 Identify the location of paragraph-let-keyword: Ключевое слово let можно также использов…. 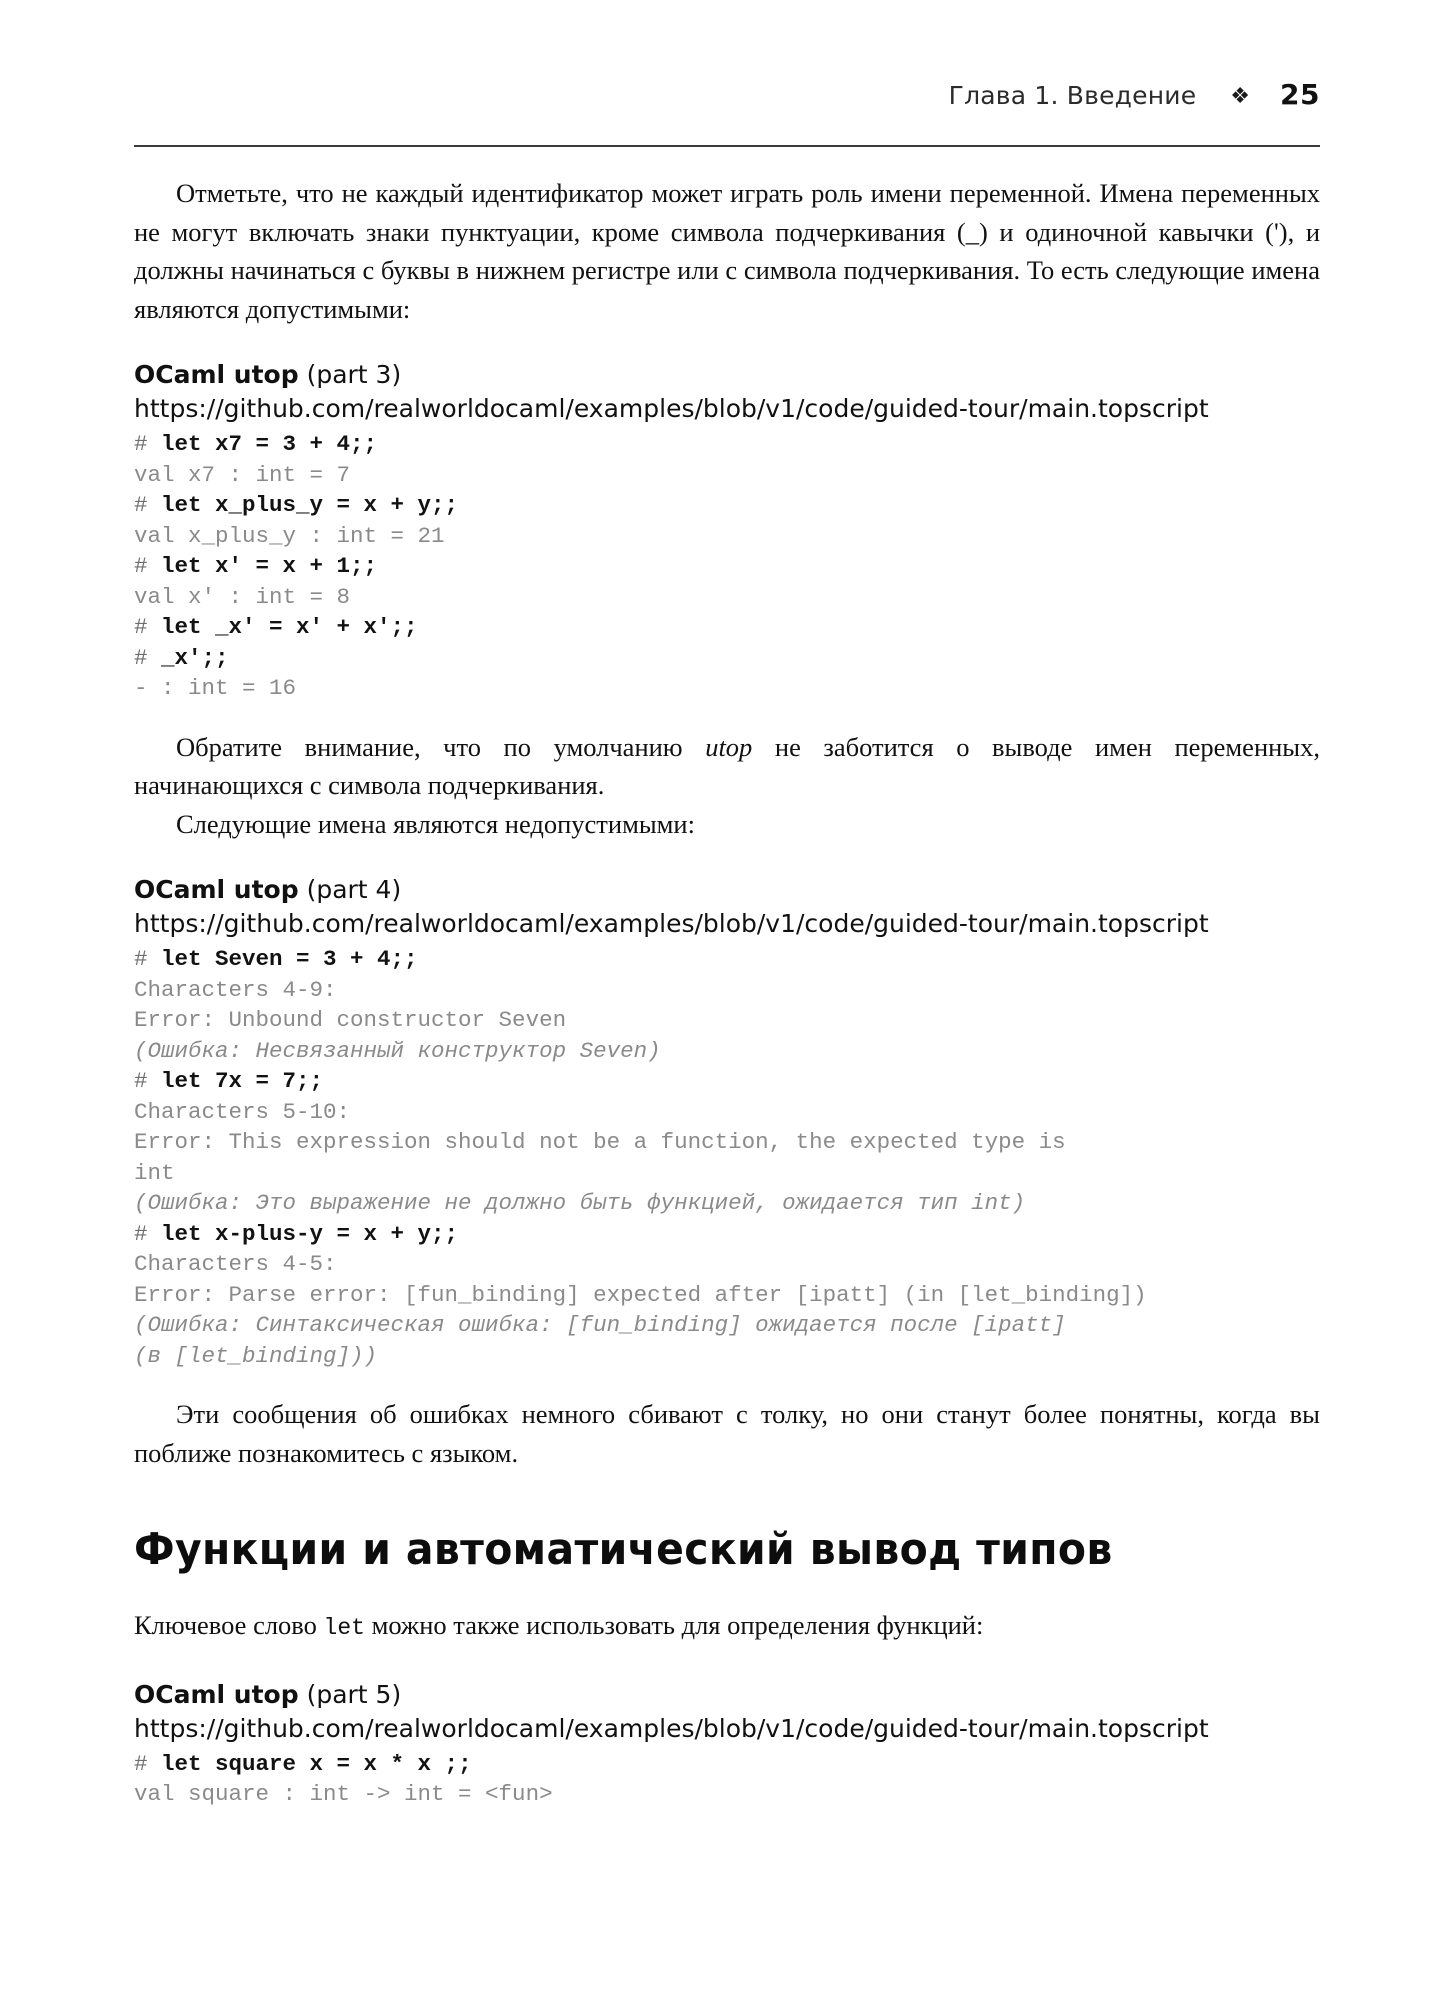
(727, 1627).